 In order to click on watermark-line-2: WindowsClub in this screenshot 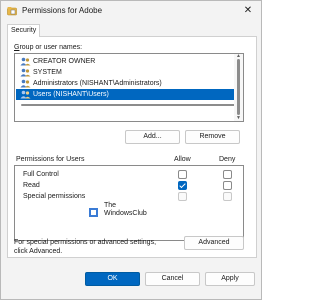, I will do `click(125, 213)`.